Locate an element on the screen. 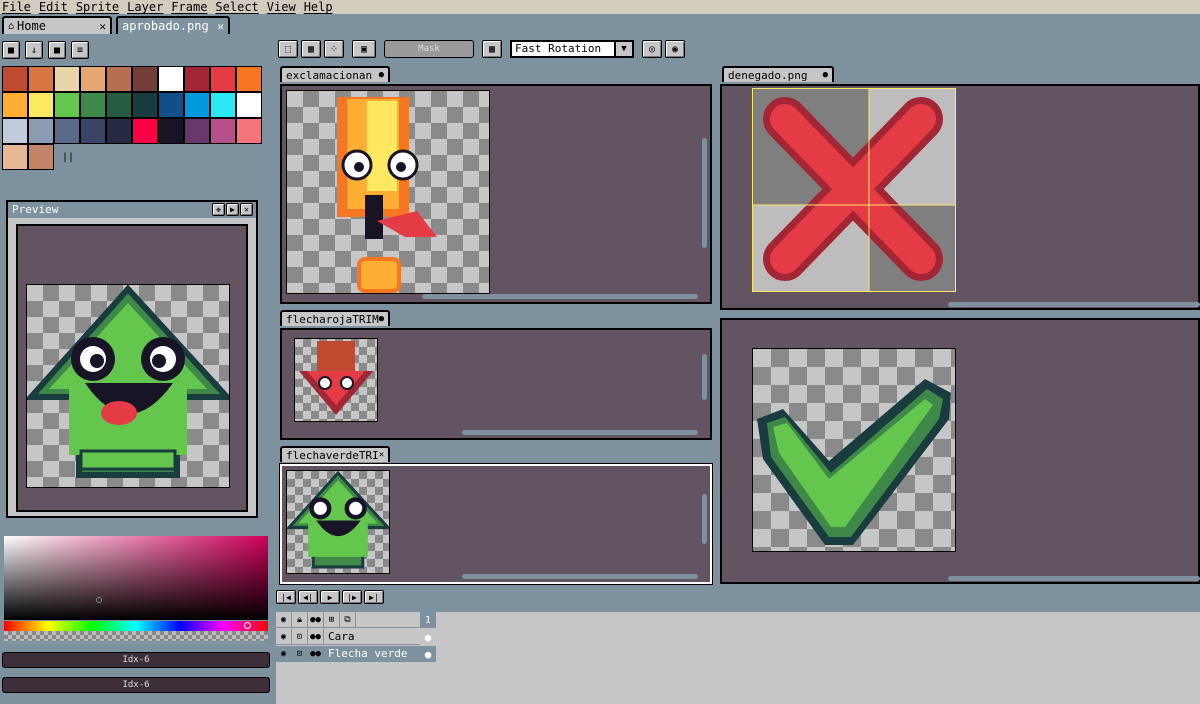 This screenshot has height=704, width=1200. mask-button: Mask is located at coordinates (429, 49).